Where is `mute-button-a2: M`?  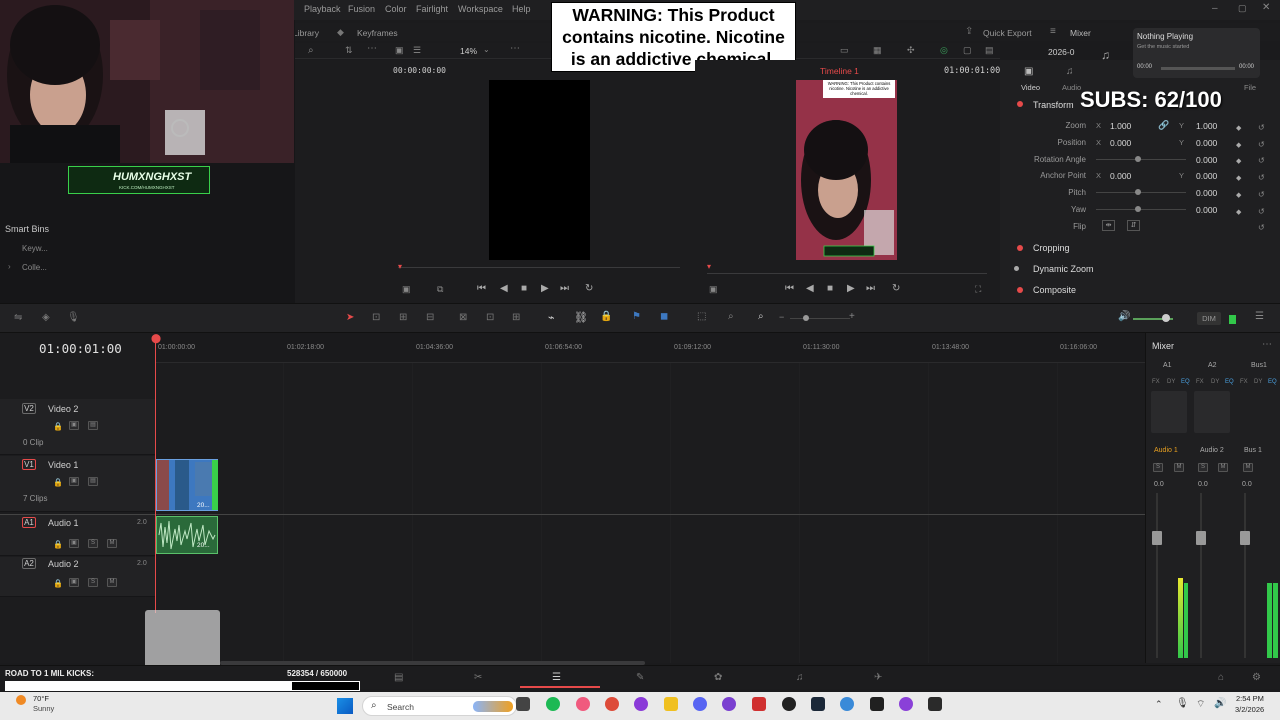 mute-button-a2: M is located at coordinates (112, 582).